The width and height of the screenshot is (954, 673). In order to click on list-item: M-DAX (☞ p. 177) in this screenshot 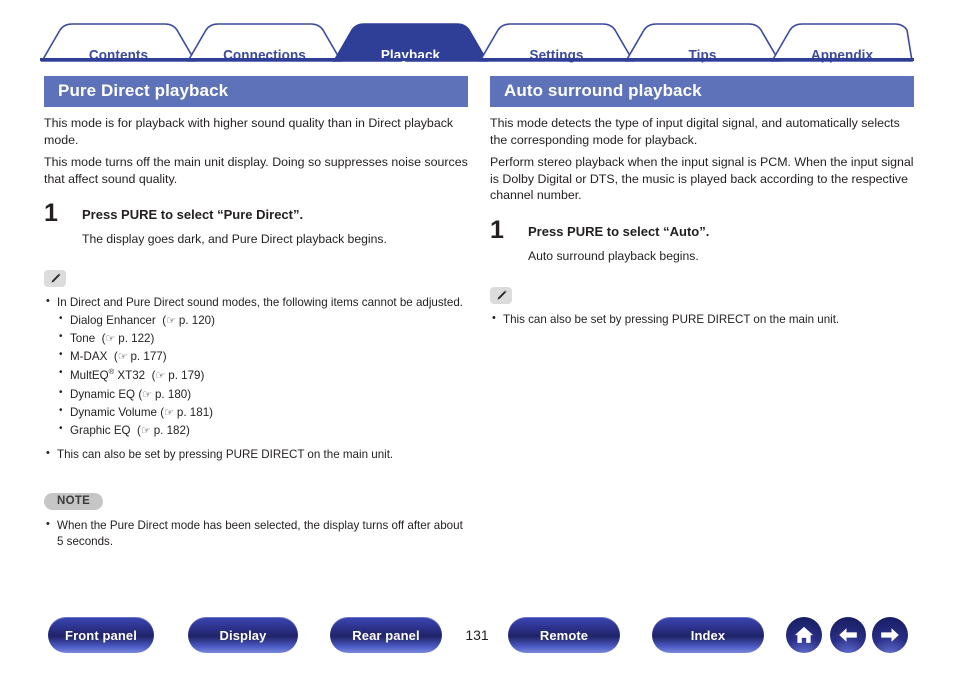, I will do `click(256, 356)`.